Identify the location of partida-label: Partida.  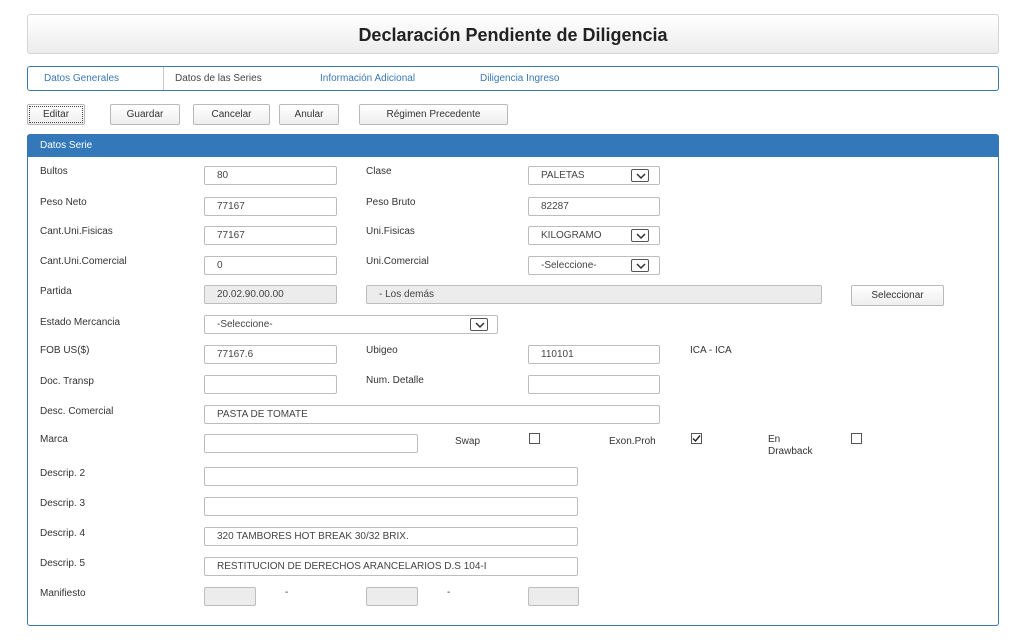
(56, 291).